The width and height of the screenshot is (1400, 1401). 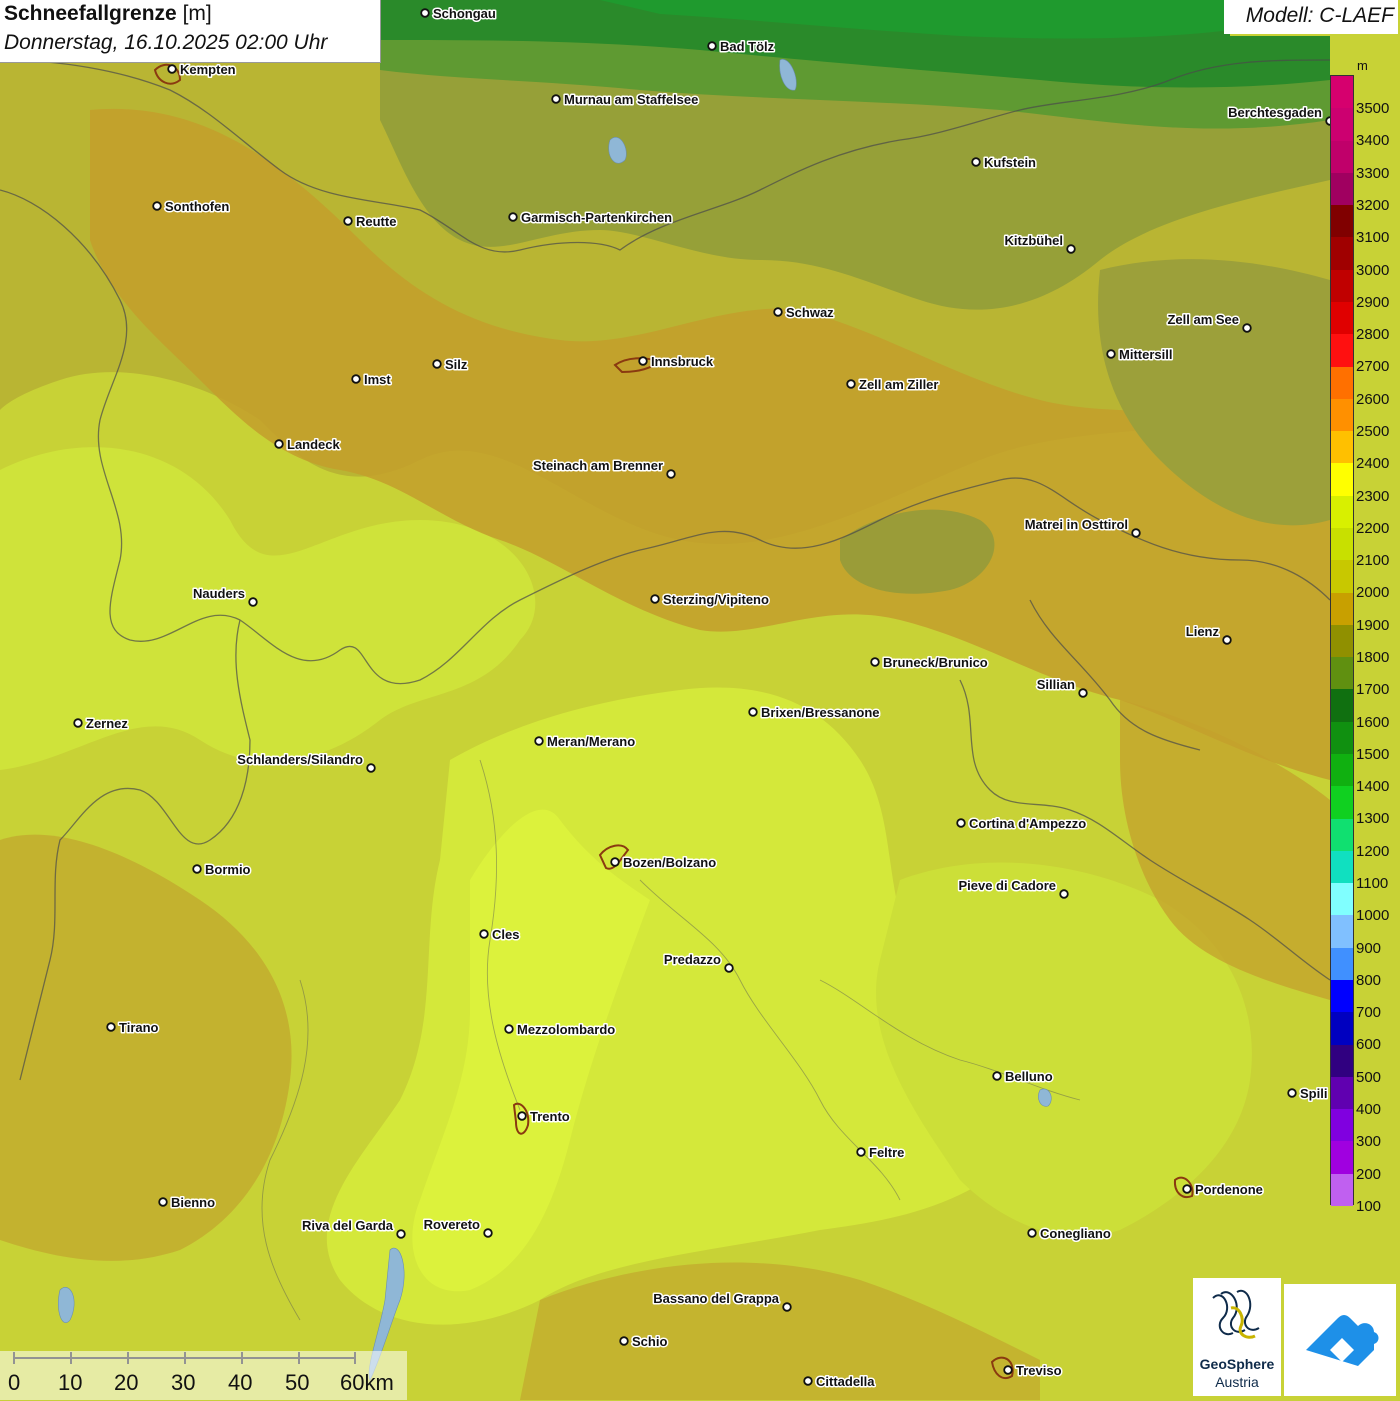 I want to click on city-label: Sillian, so click(x=1056, y=684).